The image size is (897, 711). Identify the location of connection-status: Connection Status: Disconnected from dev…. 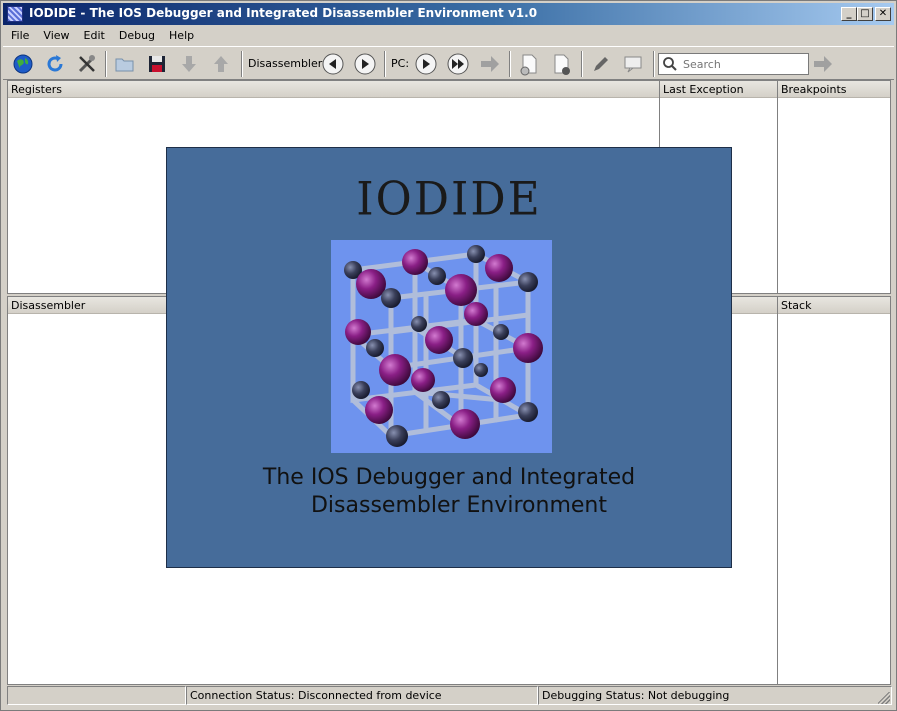
(362, 695).